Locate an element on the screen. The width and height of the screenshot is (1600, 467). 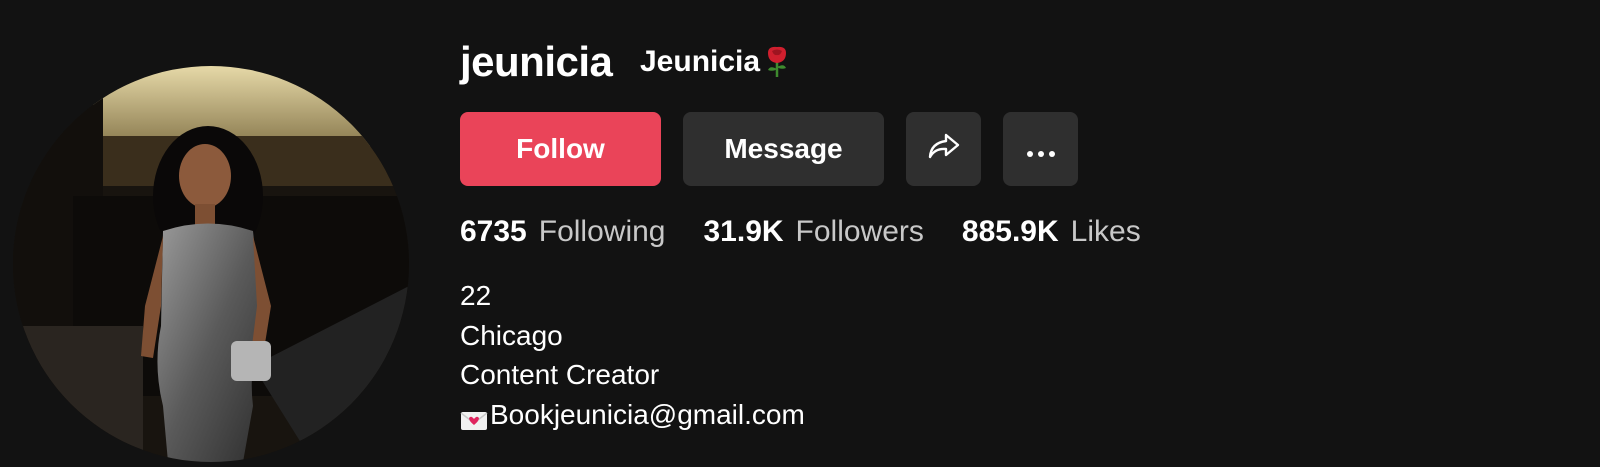
stat-following: 6735 Following is located at coordinates (562, 232).